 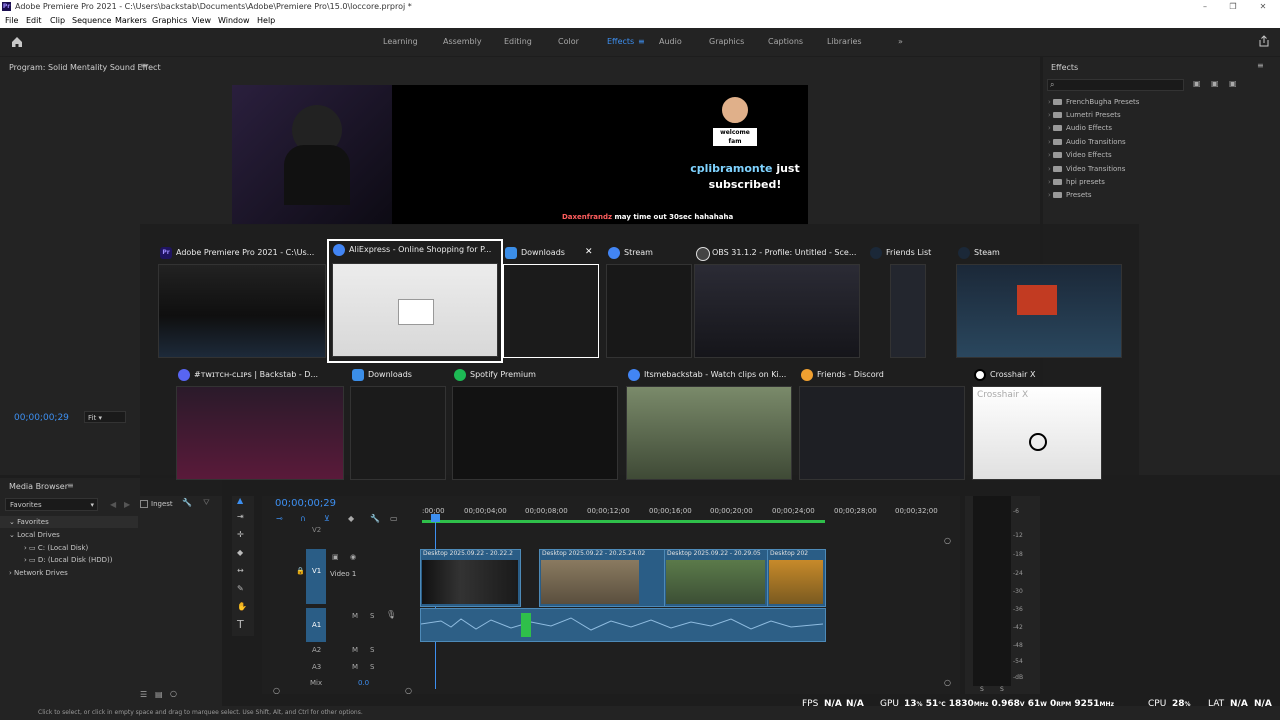 I want to click on new-bin-icon: ▣, so click(x=1197, y=83).